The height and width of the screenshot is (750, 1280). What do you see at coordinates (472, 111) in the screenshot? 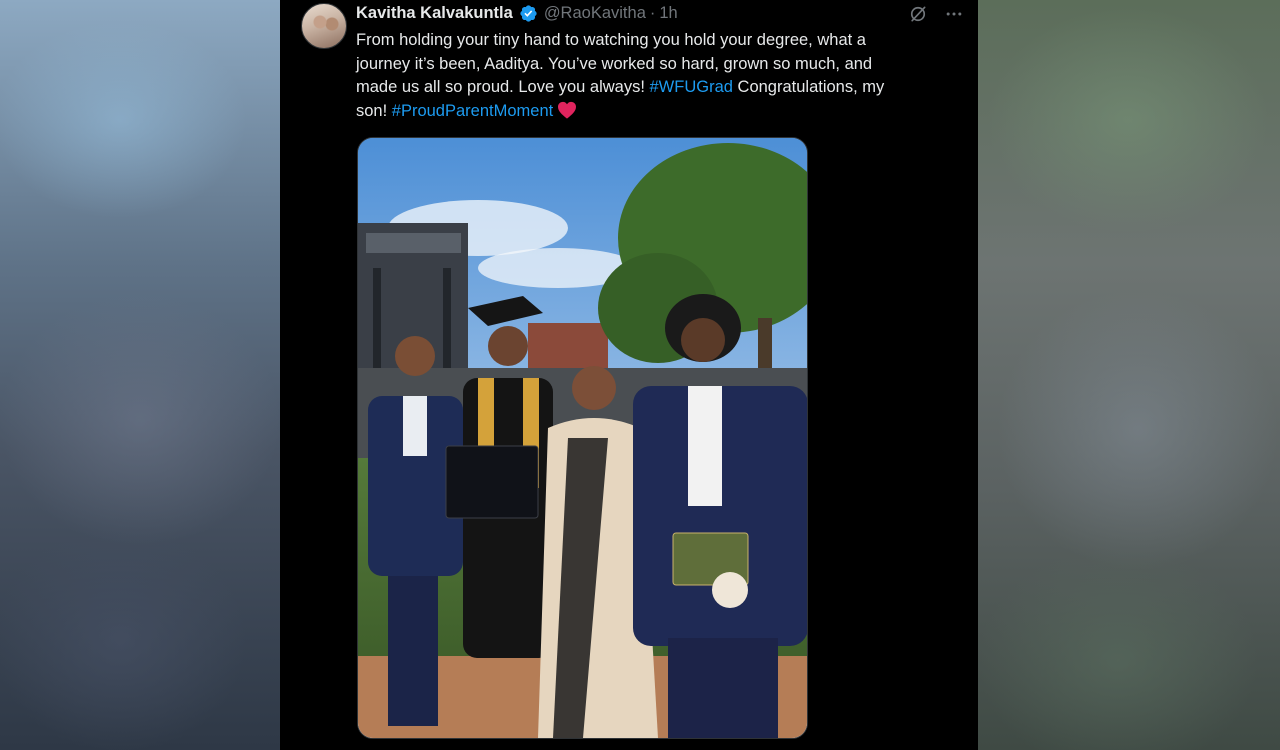
I see `hashtag-proudparentmoment: #ProudParentMoment` at bounding box center [472, 111].